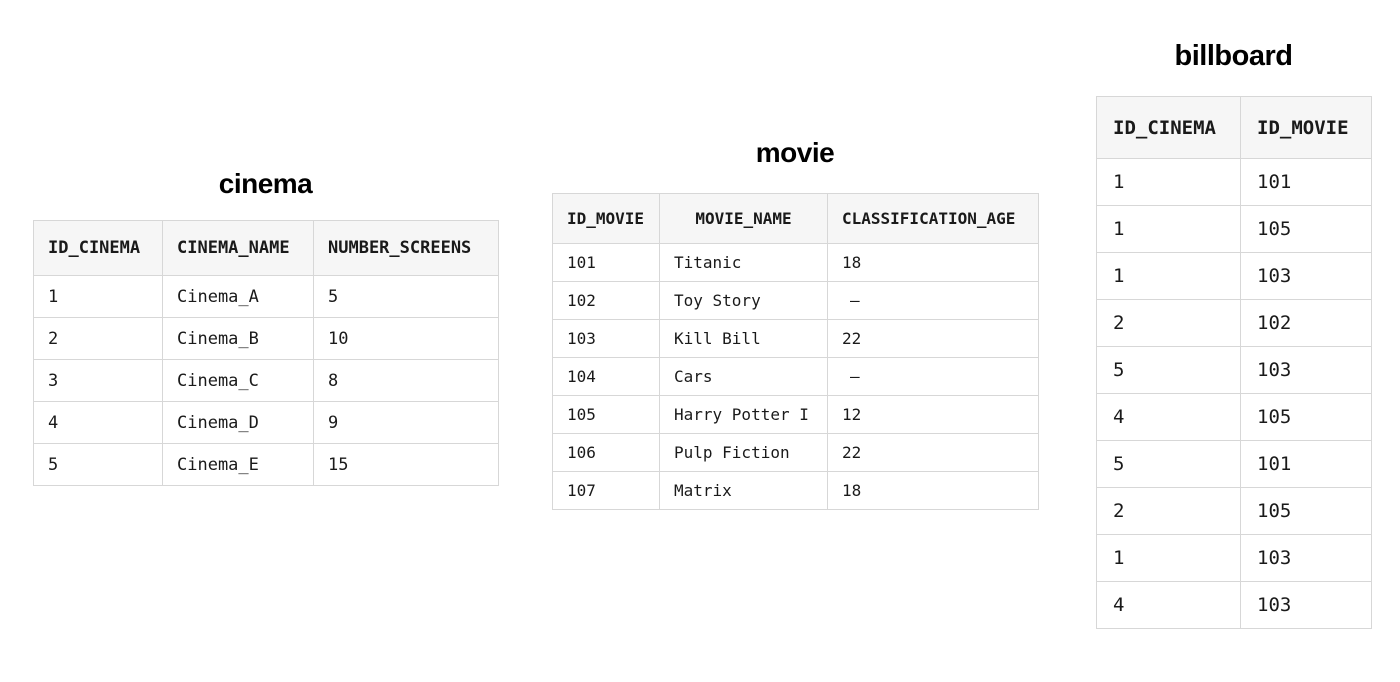 The width and height of the screenshot is (1400, 682). Describe the element at coordinates (265, 183) in the screenshot. I see `cinema-table-title: cinema` at that location.